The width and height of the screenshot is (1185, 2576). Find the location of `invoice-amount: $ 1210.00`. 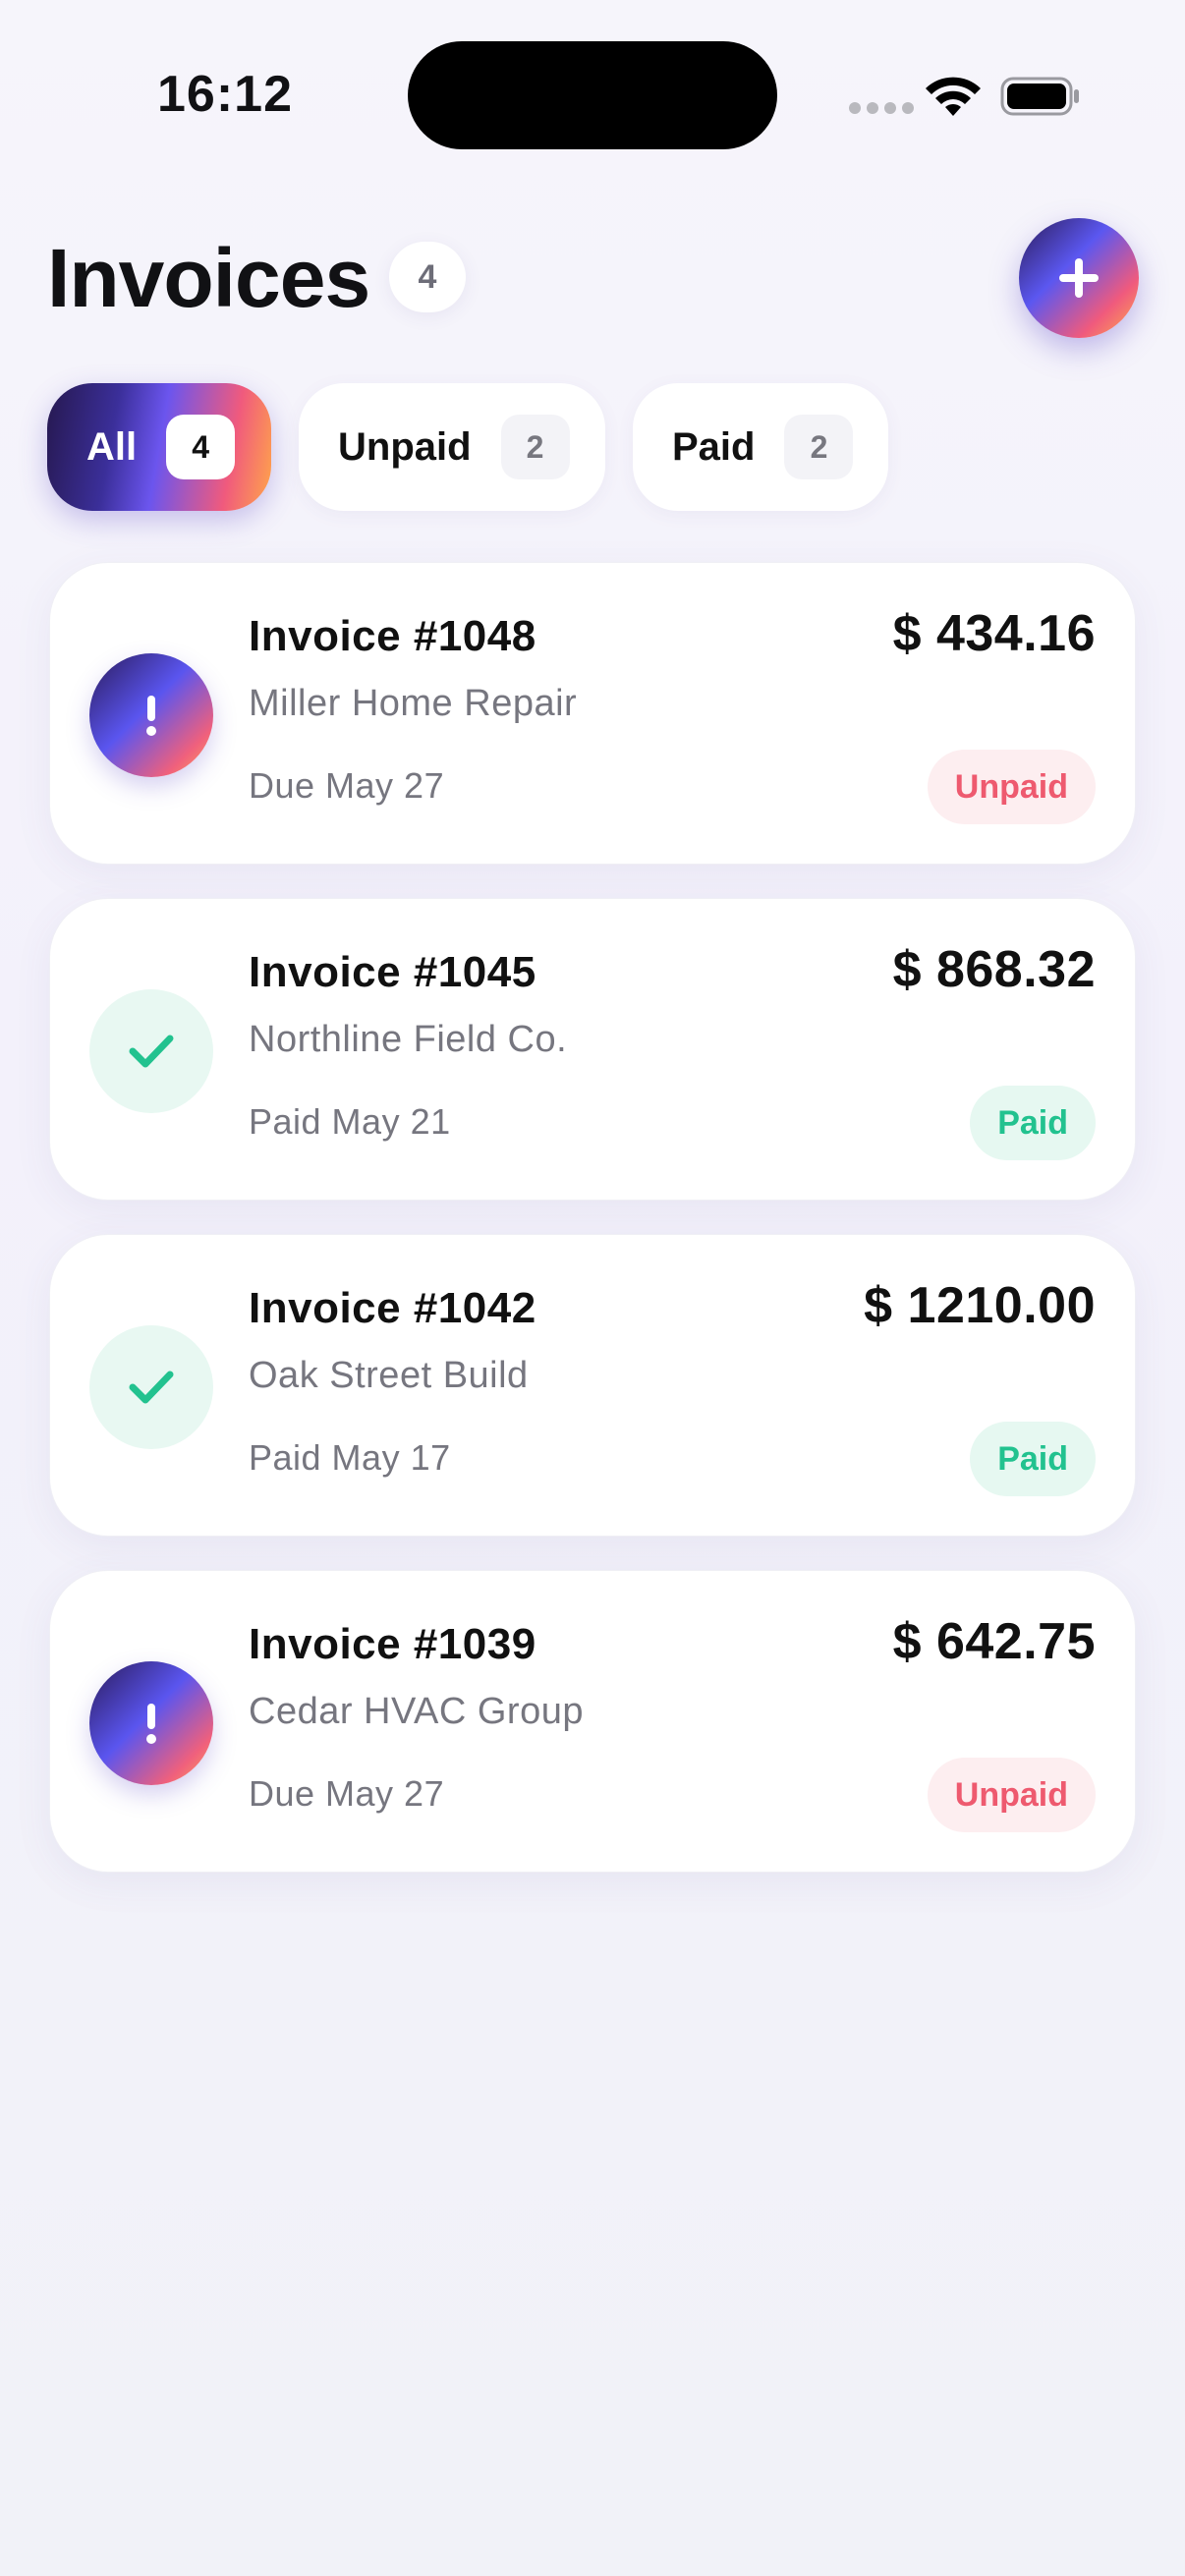

invoice-amount: $ 1210.00 is located at coordinates (980, 1305).